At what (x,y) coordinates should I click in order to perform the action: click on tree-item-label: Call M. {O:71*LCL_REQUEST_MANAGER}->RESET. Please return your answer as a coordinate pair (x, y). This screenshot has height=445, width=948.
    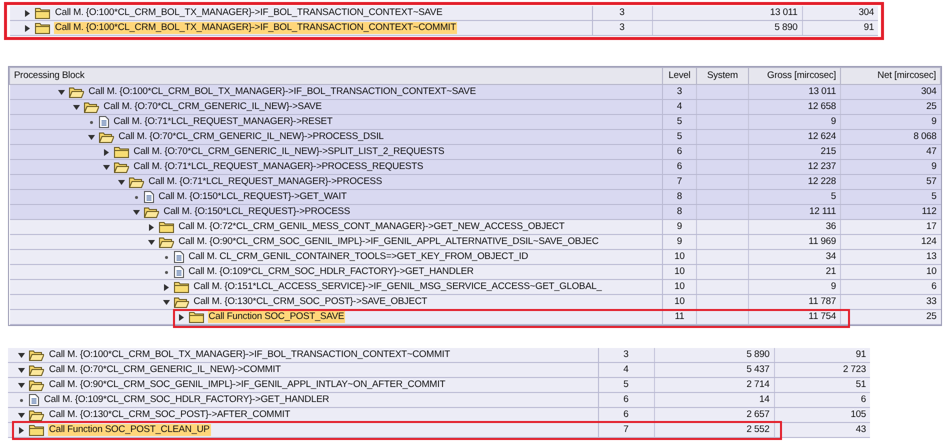
    Looking at the image, I should click on (223, 122).